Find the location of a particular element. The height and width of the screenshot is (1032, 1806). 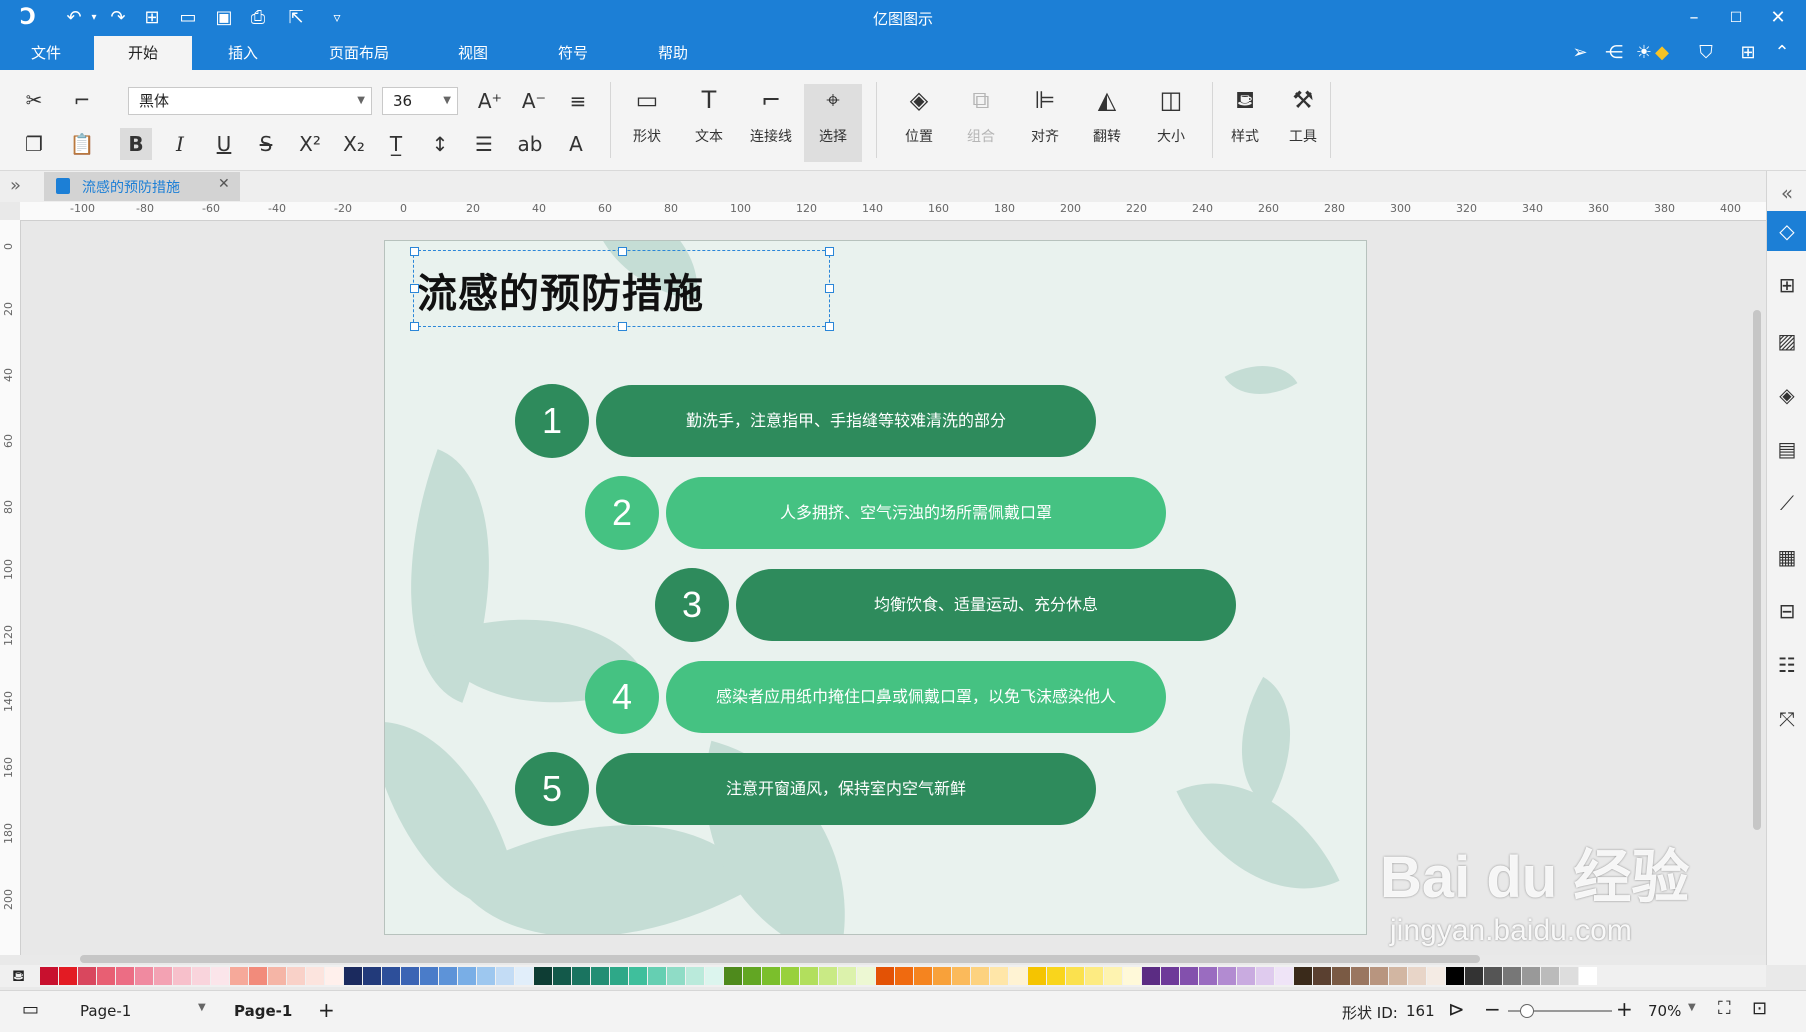

menu-help: 帮助 is located at coordinates (673, 53).